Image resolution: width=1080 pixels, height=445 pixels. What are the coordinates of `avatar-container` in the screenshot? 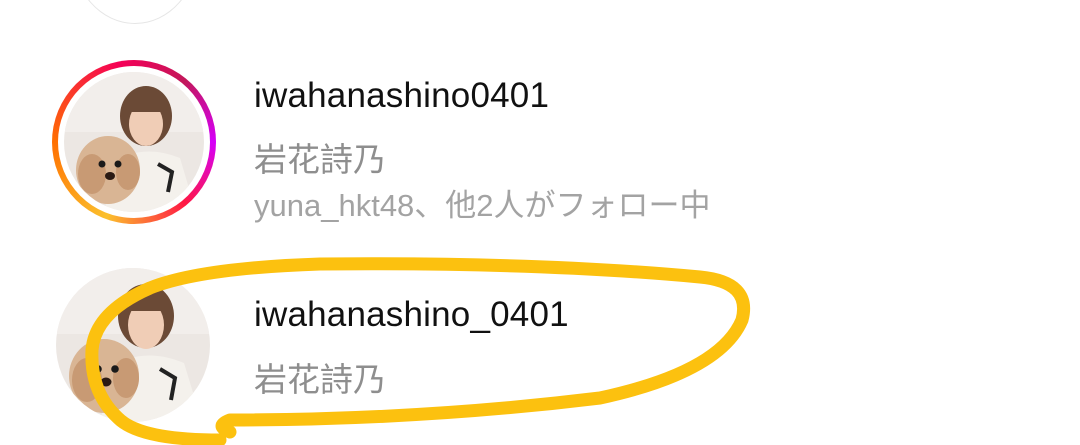 It's located at (133, 345).